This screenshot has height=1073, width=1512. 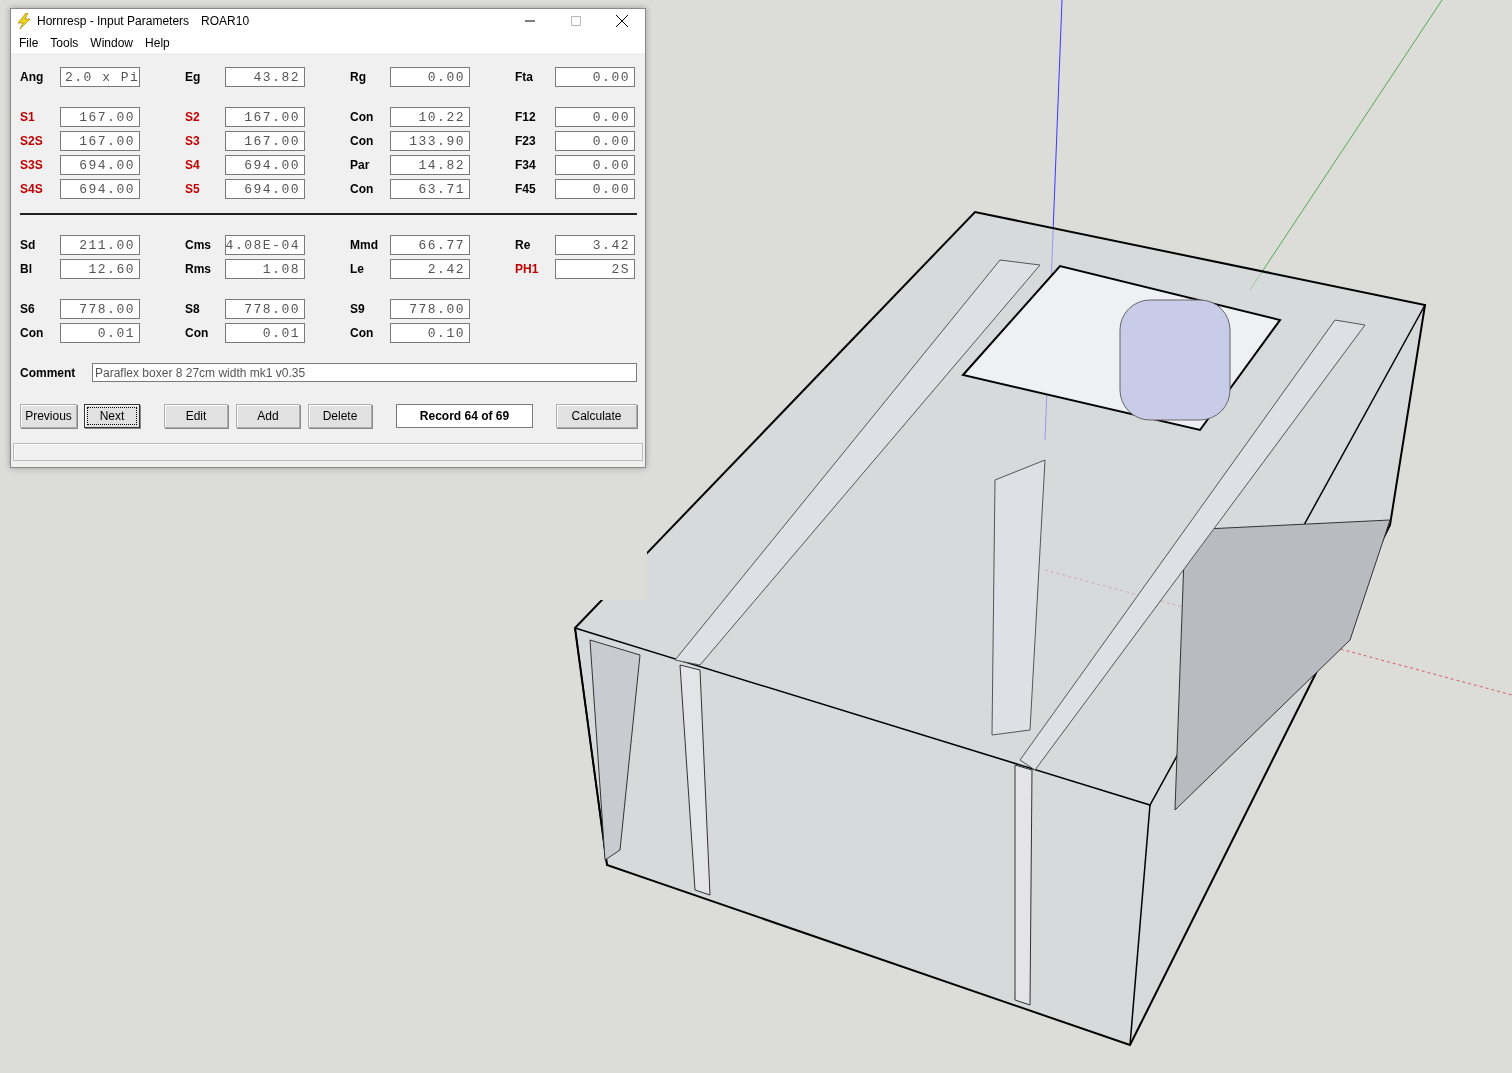 What do you see at coordinates (100, 77) in the screenshot?
I see `parameter-field: 2.0 x Pi` at bounding box center [100, 77].